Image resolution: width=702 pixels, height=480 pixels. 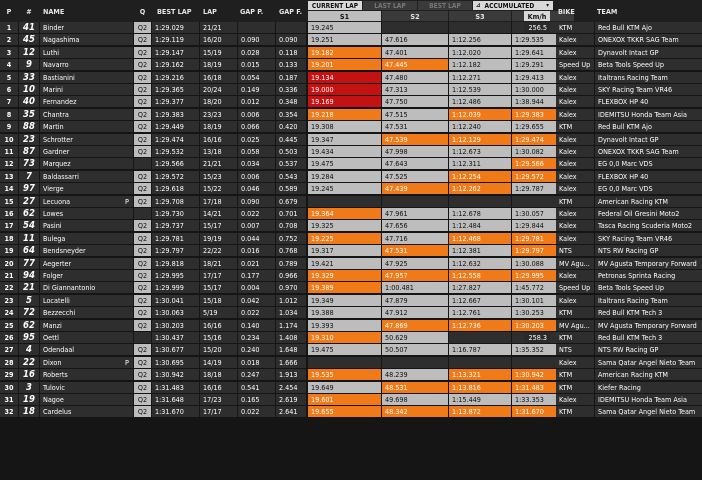 What do you see at coordinates (513, 5) in the screenshot?
I see `accumulated-dropdown: ⊿ ACCUMULATED ▾` at bounding box center [513, 5].